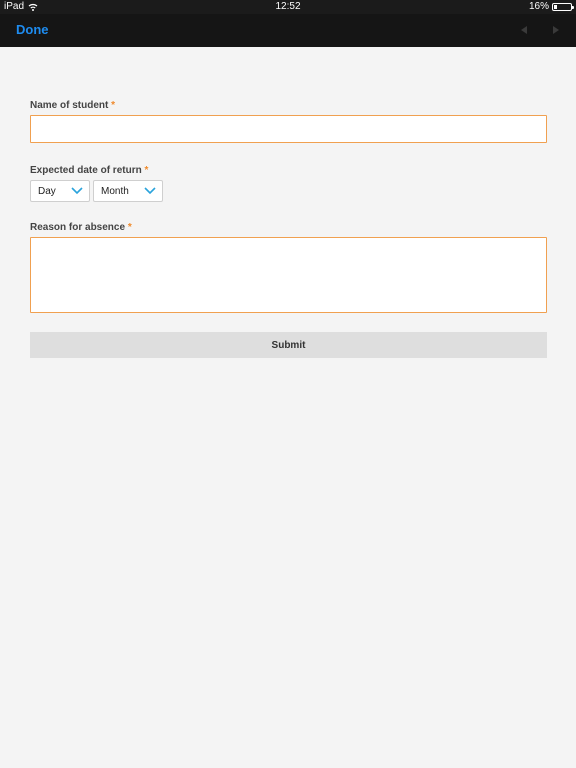 The width and height of the screenshot is (576, 768). I want to click on battery-icon, so click(563, 7).